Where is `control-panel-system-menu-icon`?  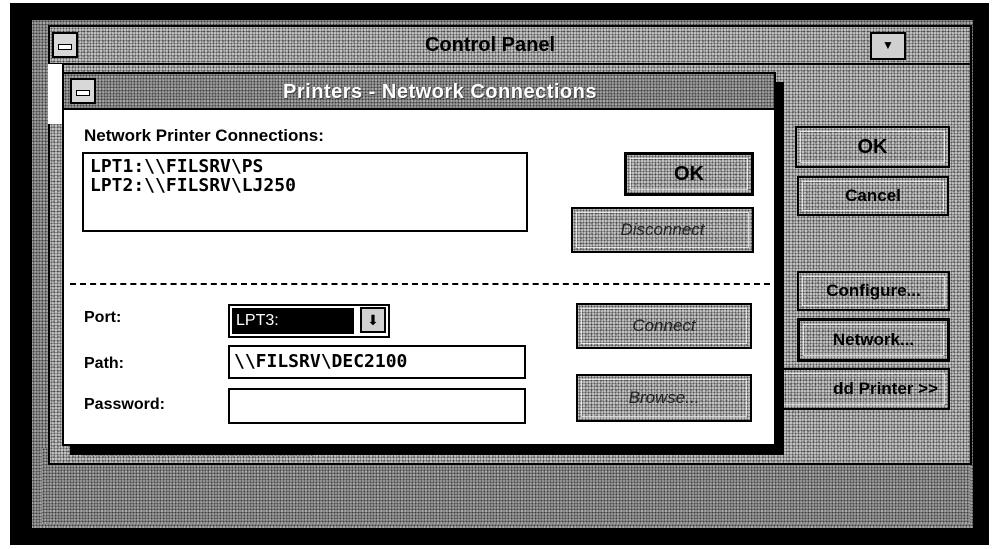
control-panel-system-menu-icon is located at coordinates (65, 45).